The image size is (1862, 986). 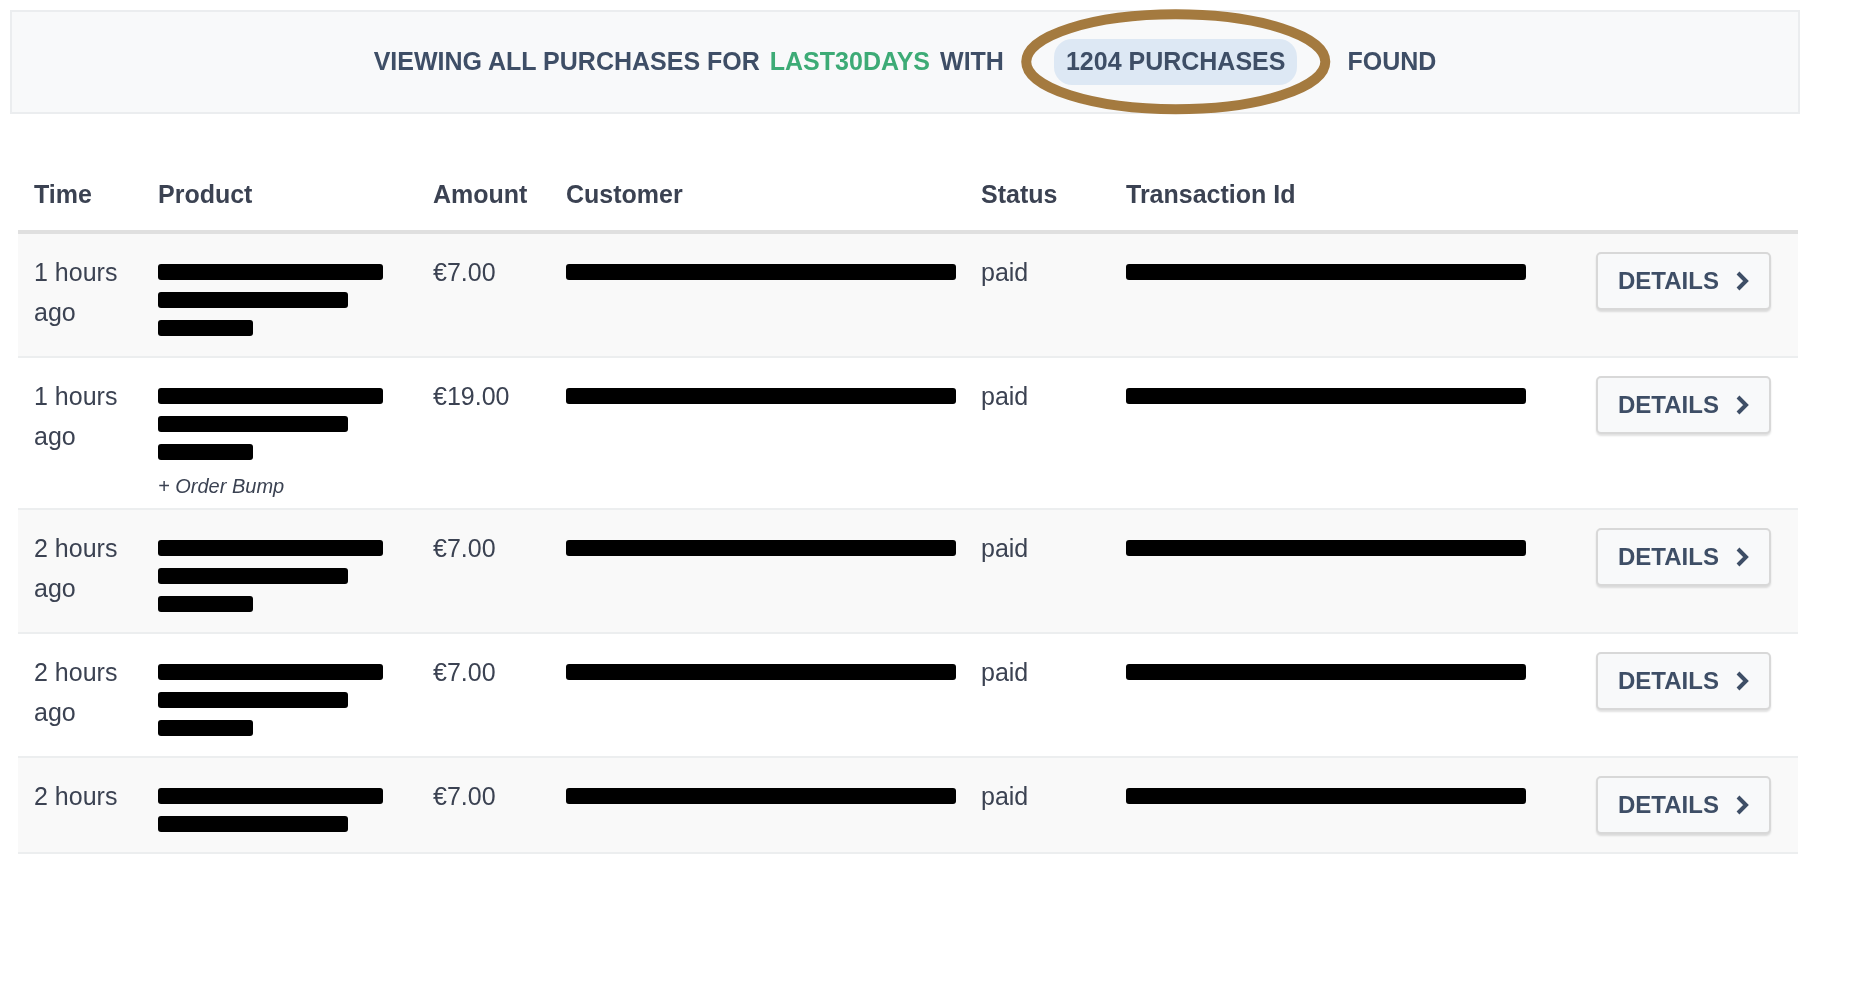 I want to click on column-header: Transaction Id, so click(x=1211, y=194).